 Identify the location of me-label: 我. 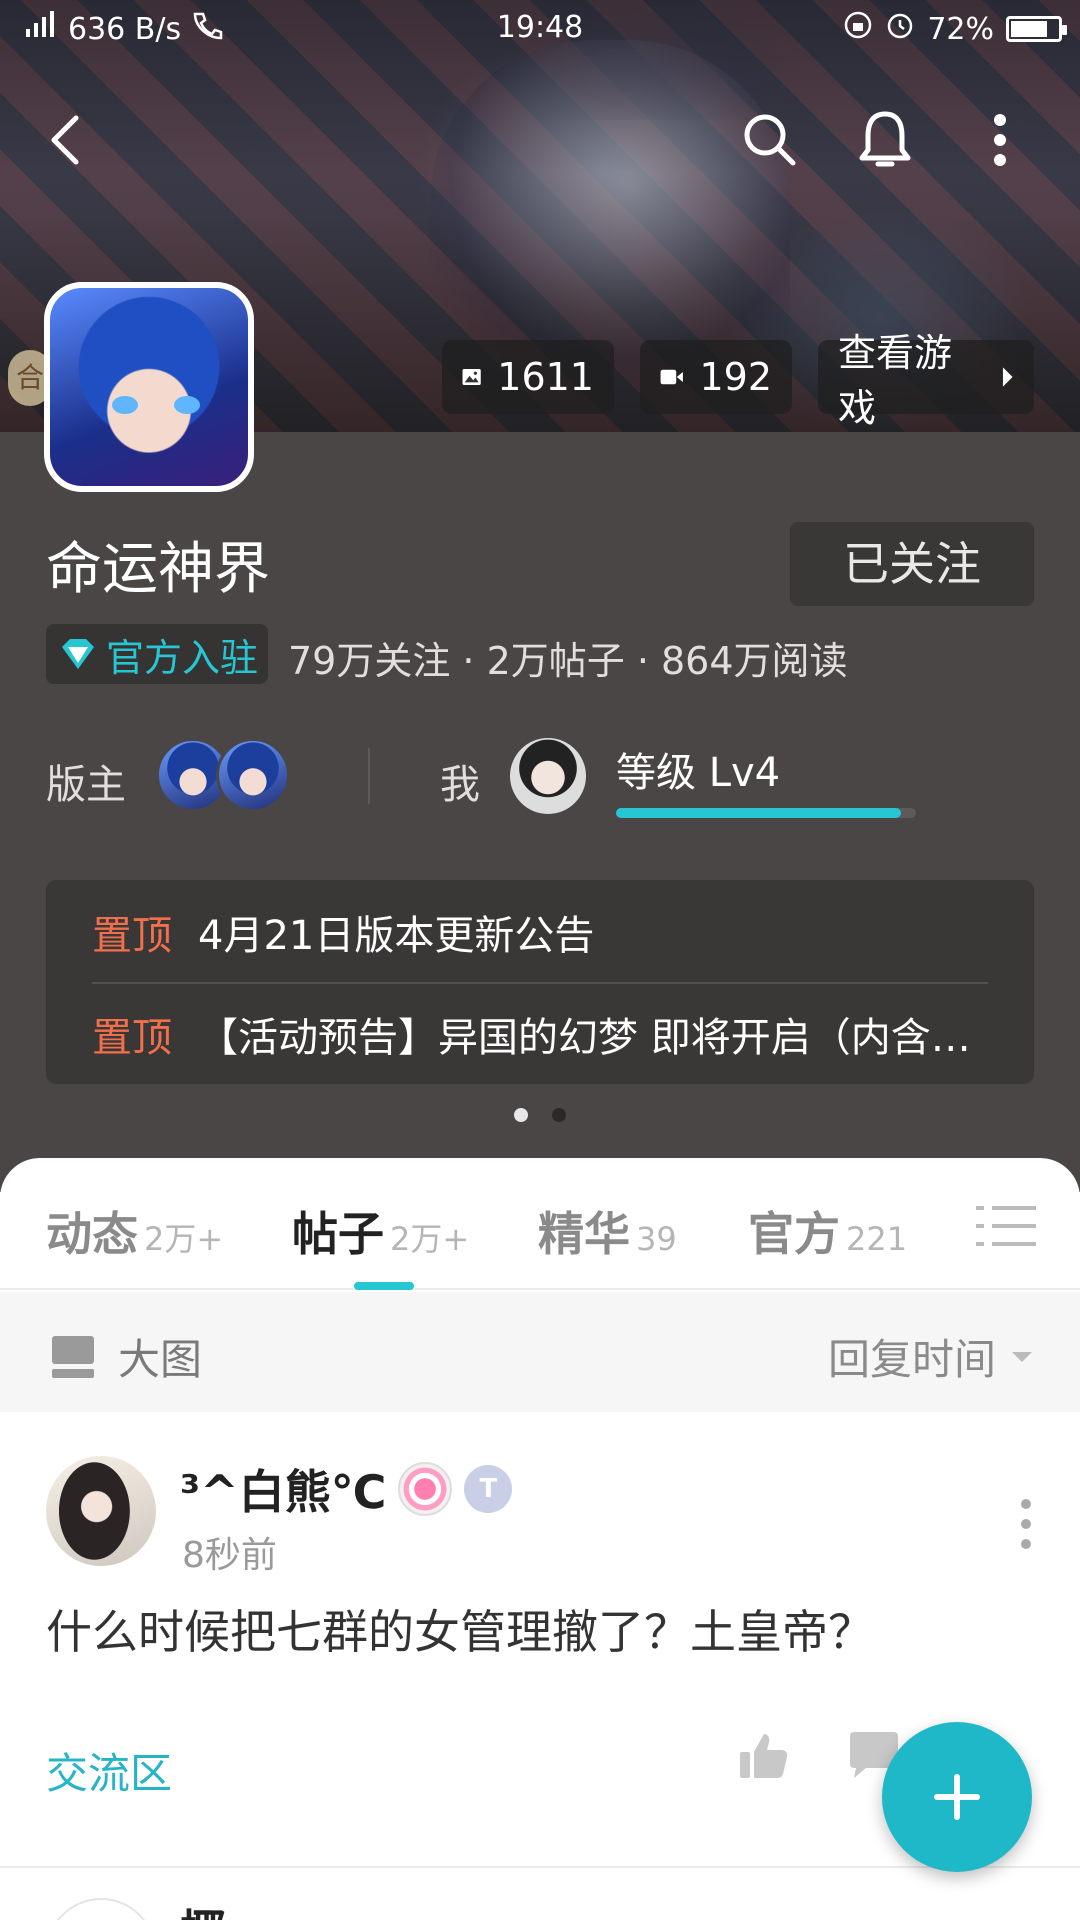
(460, 785).